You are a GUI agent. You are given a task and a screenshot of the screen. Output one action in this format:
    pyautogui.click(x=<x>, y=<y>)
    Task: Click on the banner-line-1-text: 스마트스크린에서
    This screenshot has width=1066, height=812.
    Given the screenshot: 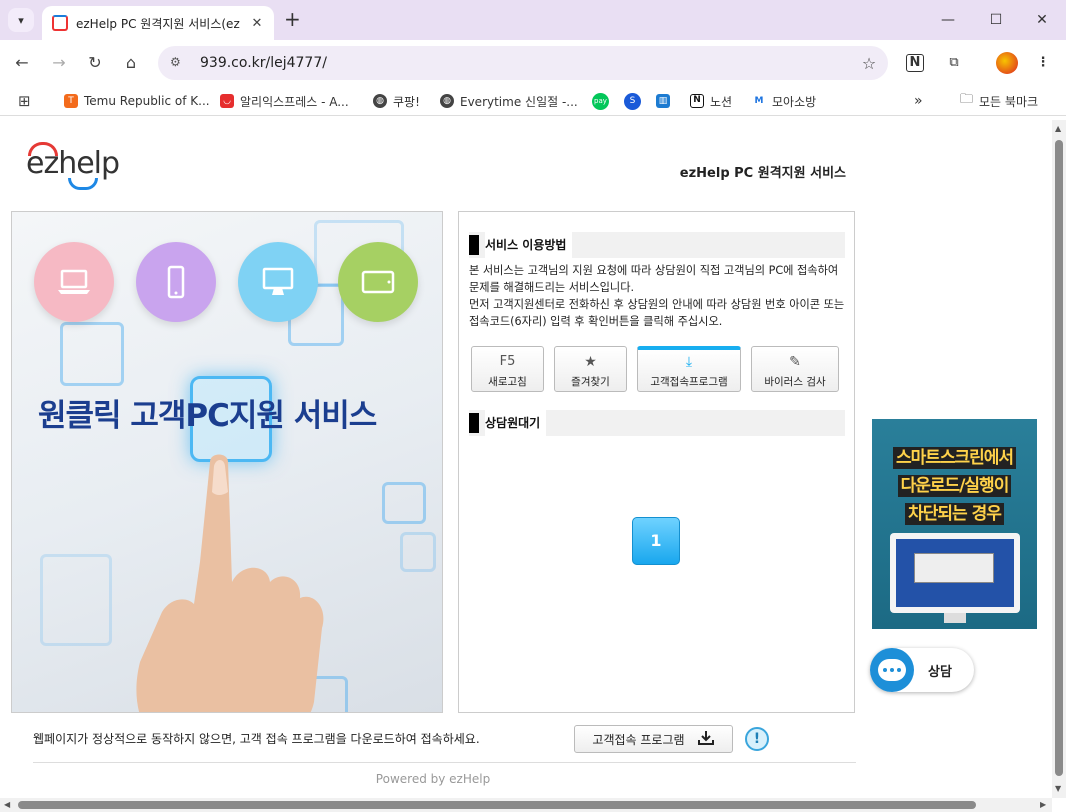 What is the action you would take?
    pyautogui.click(x=954, y=458)
    